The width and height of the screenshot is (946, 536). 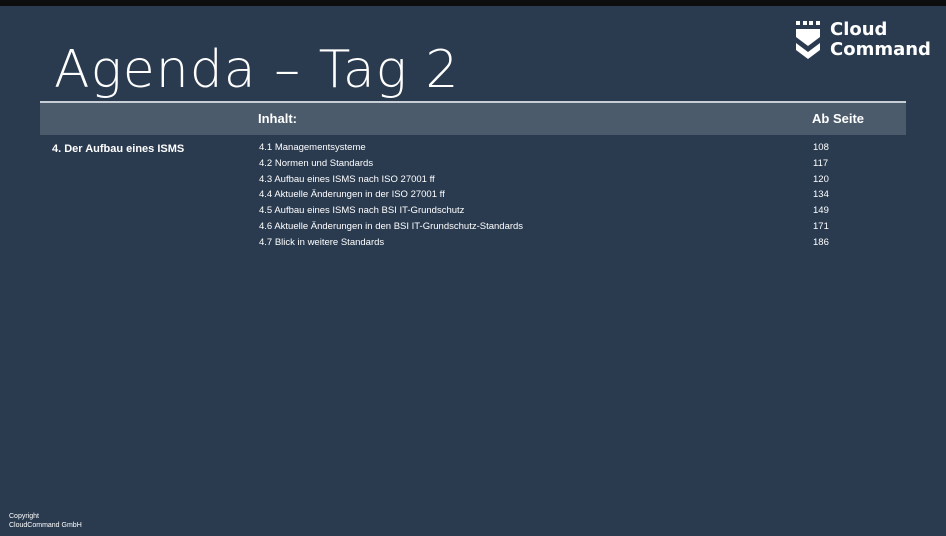 What do you see at coordinates (322, 242) in the screenshot?
I see `agenda-row-title: 4.7 Blick in weitere Standards` at bounding box center [322, 242].